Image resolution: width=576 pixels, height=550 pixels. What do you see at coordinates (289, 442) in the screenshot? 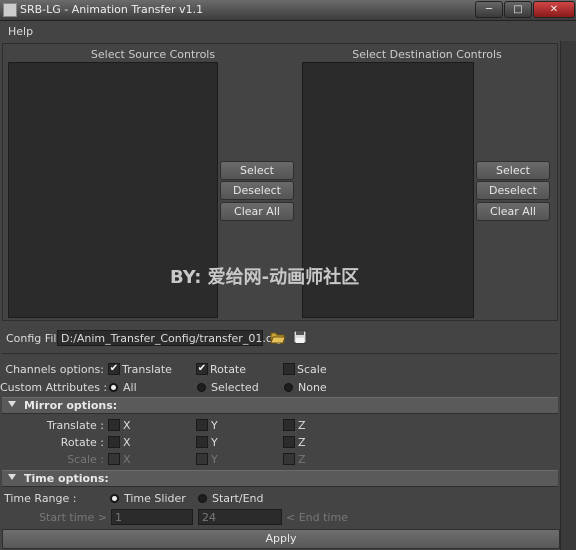
I see `mirror-rotate-z-checkbox` at bounding box center [289, 442].